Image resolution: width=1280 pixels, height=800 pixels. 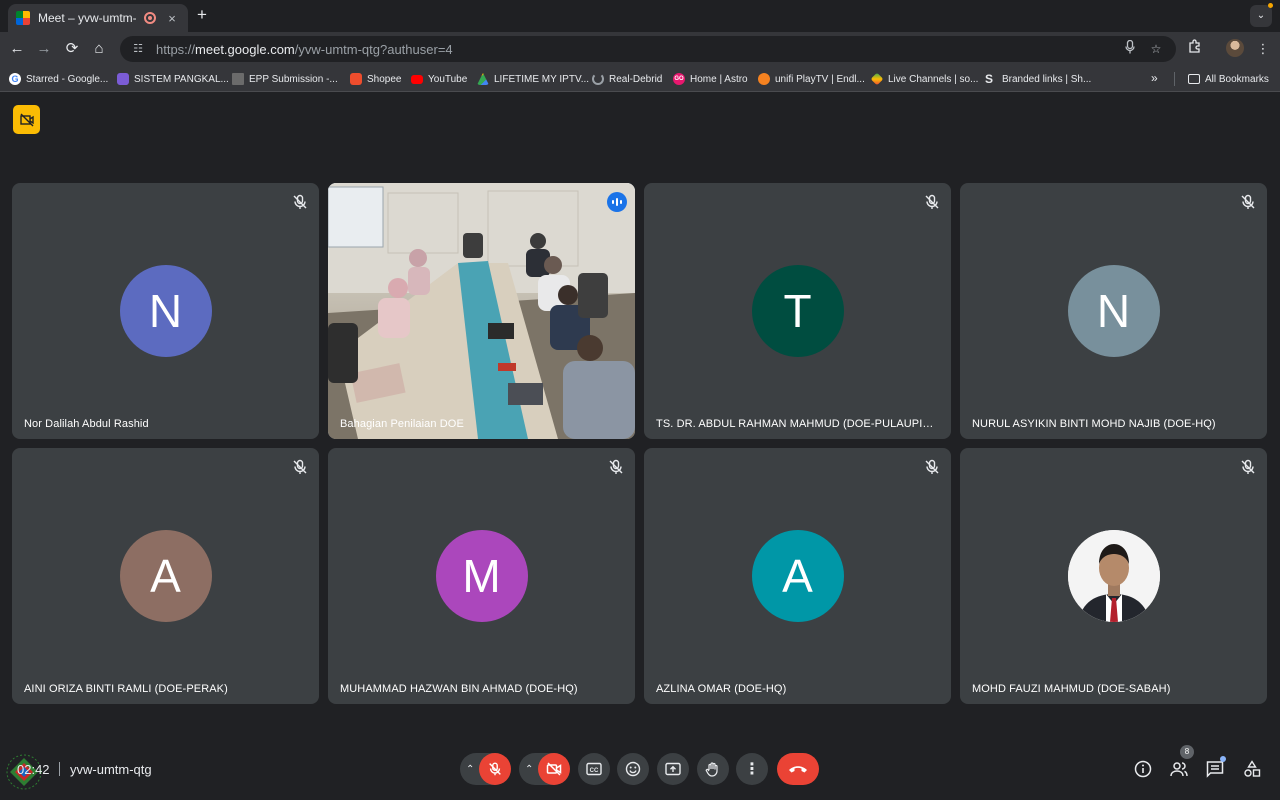 What do you see at coordinates (1156, 49) in the screenshot?
I see `bookmark-star-icon: ☆` at bounding box center [1156, 49].